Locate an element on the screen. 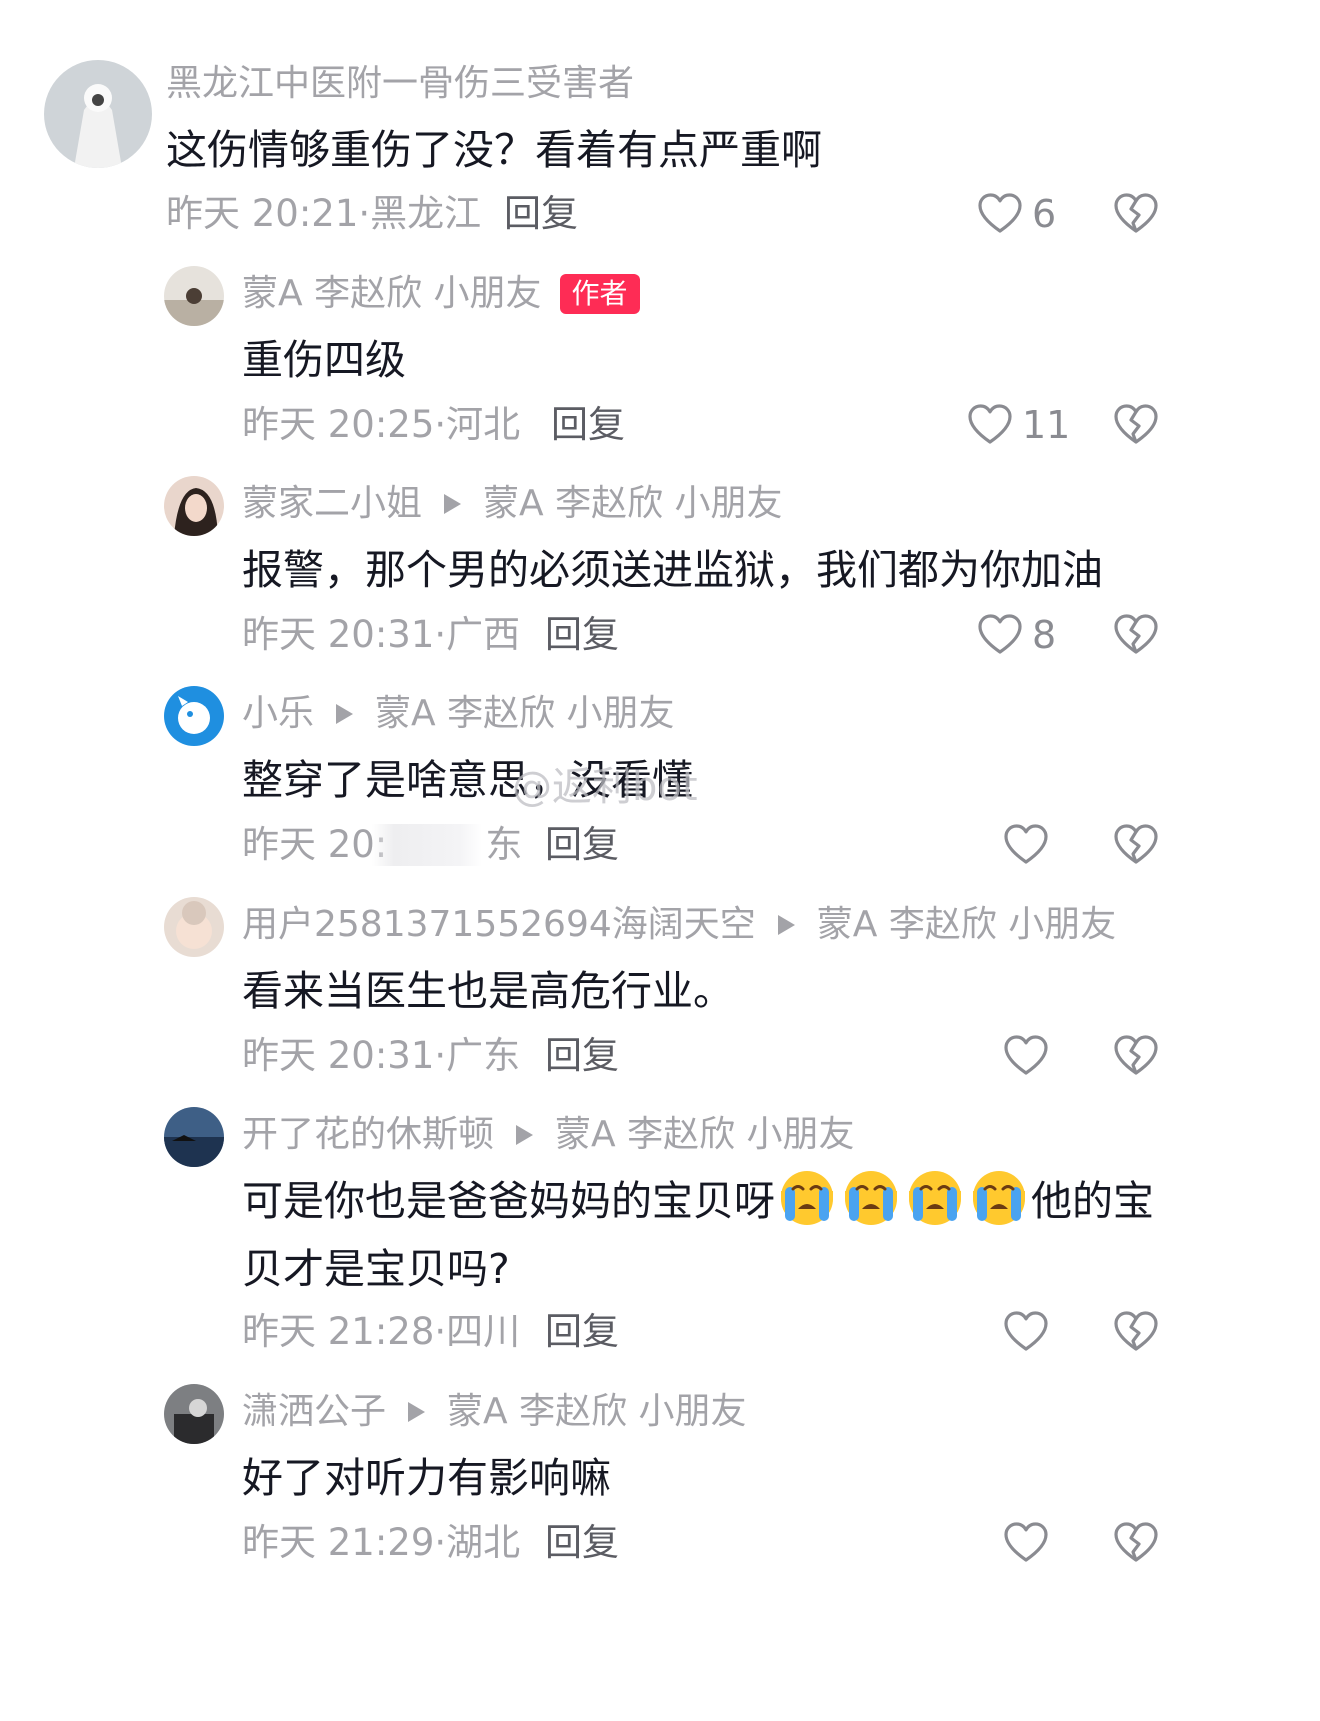 Image resolution: width=1320 pixels, height=1721 pixels. like-count: 6 is located at coordinates (1044, 214).